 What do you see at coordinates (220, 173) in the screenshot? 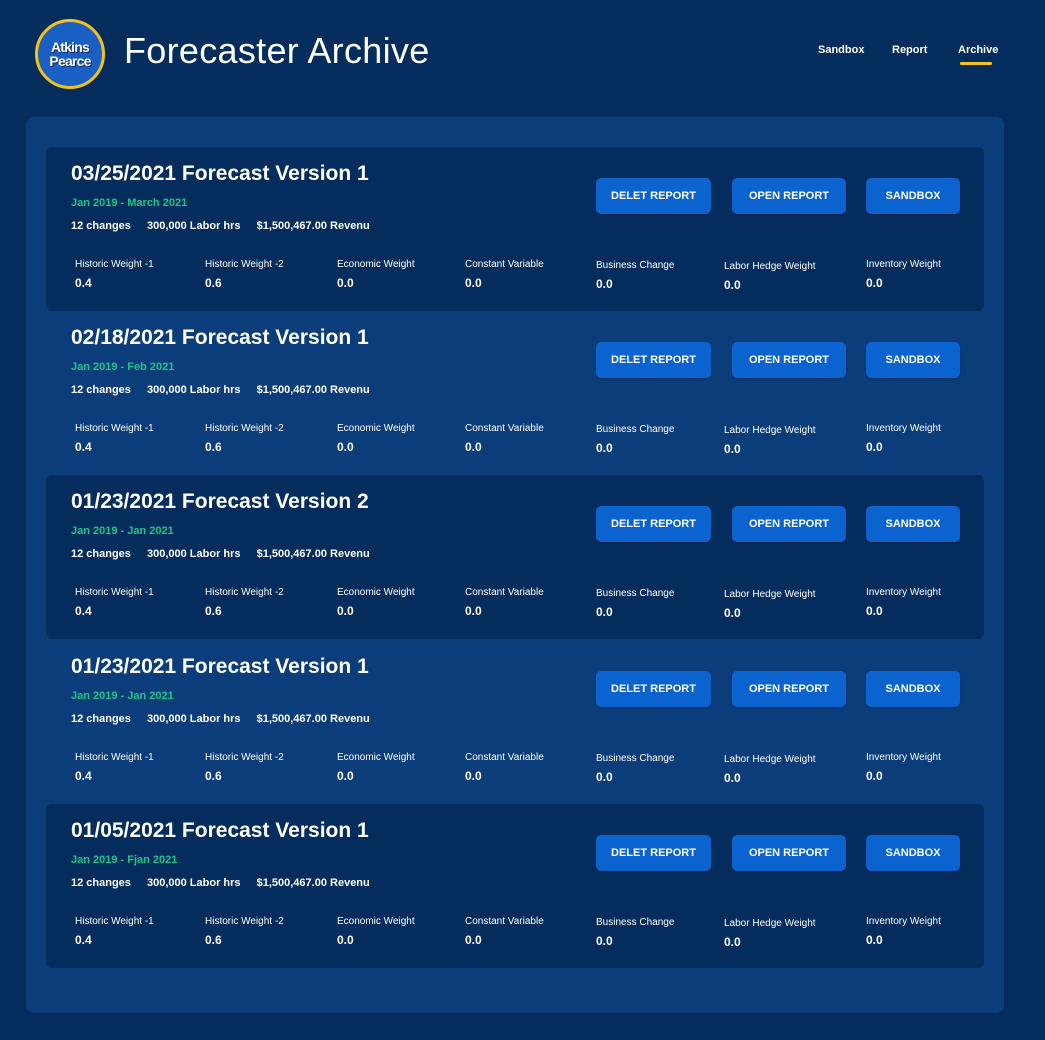
I see `forecast-title: 03/25/2021 Forecast Version 1` at bounding box center [220, 173].